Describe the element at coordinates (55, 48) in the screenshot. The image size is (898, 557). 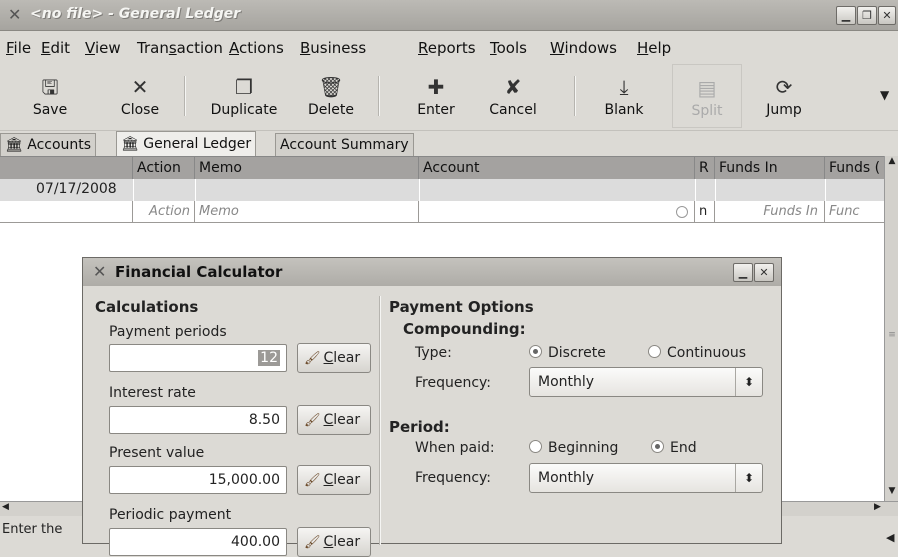
I see `menu-edit: Edit` at that location.